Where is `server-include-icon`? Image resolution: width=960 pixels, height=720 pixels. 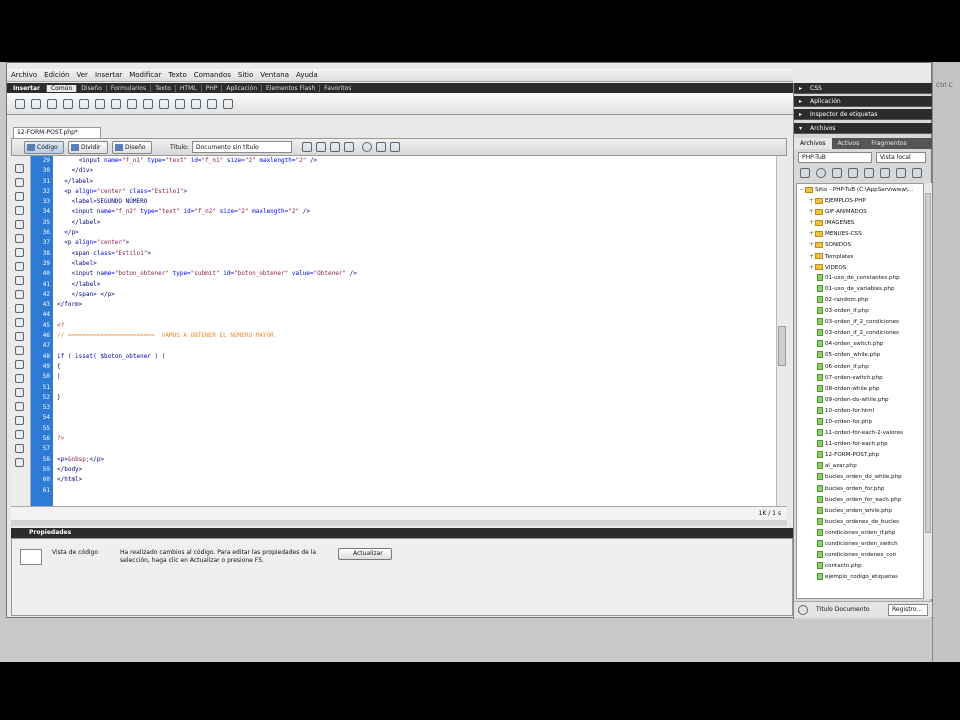 server-include-icon is located at coordinates (148, 104).